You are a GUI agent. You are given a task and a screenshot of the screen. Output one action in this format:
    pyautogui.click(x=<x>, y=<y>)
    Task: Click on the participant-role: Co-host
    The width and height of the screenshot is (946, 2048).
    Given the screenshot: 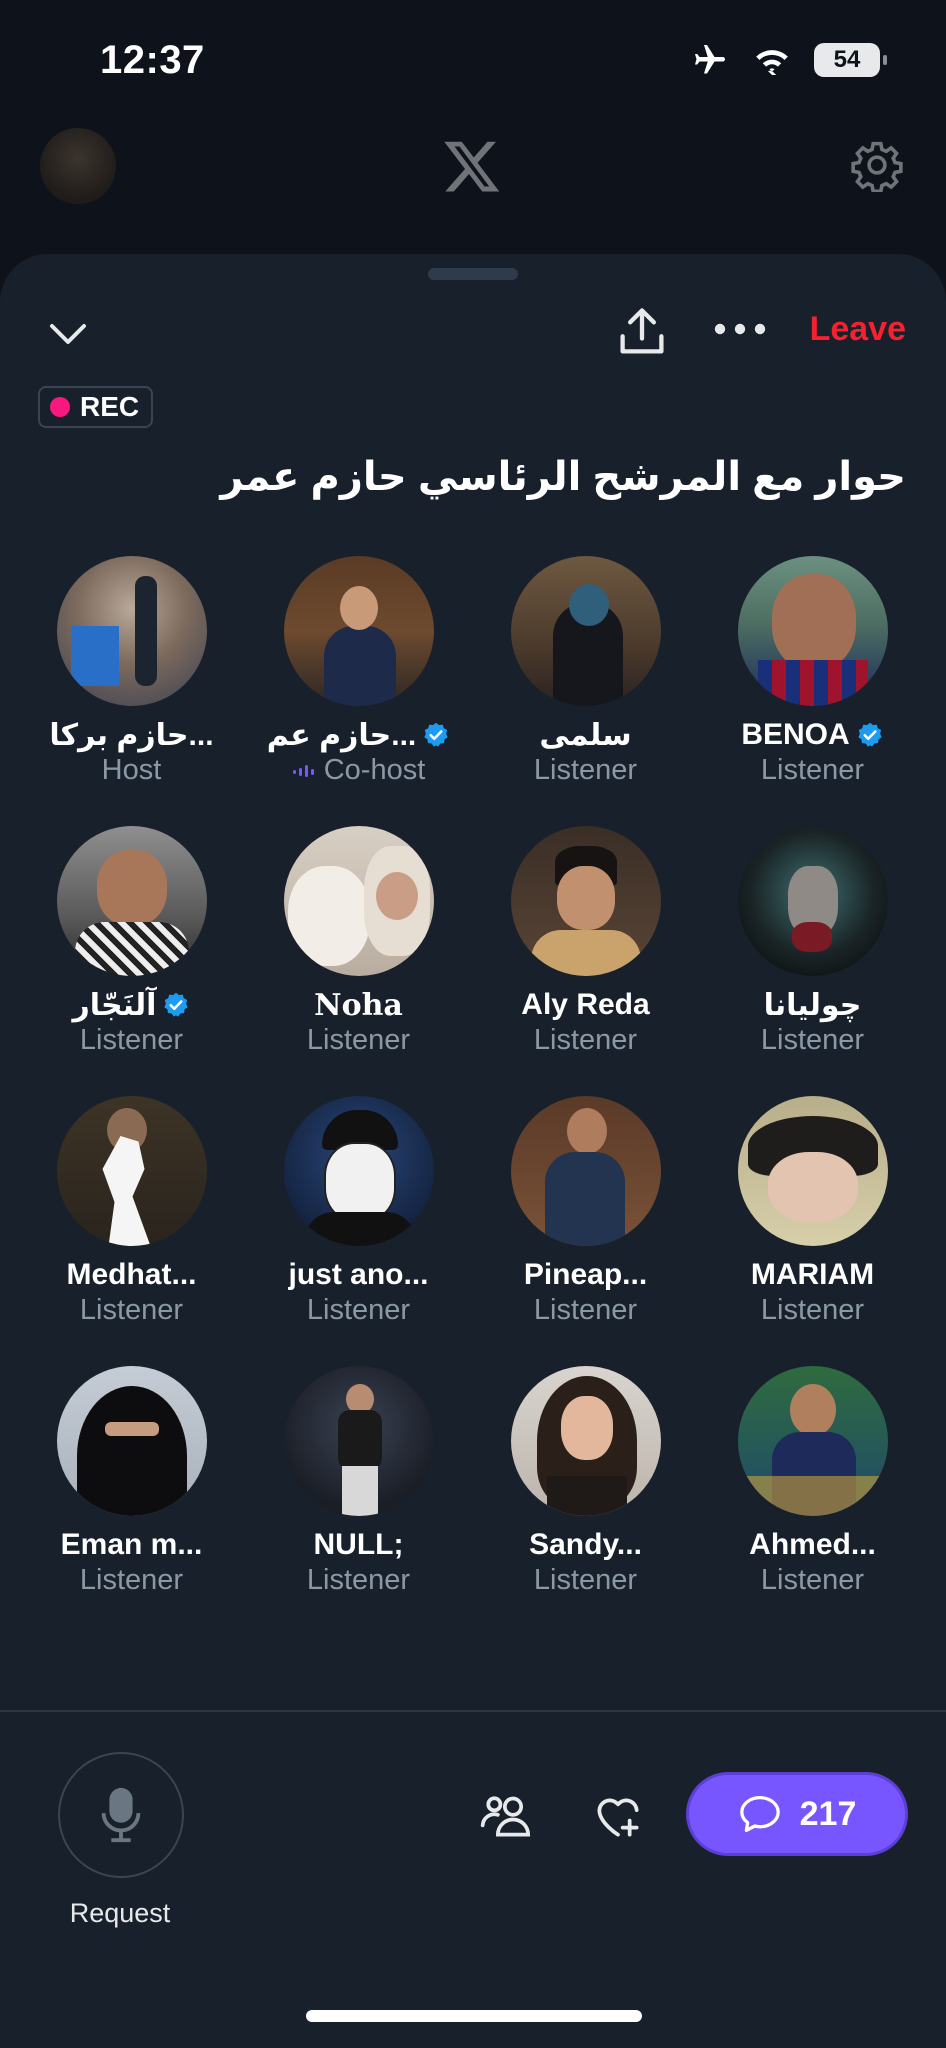 What is the action you would take?
    pyautogui.click(x=374, y=770)
    